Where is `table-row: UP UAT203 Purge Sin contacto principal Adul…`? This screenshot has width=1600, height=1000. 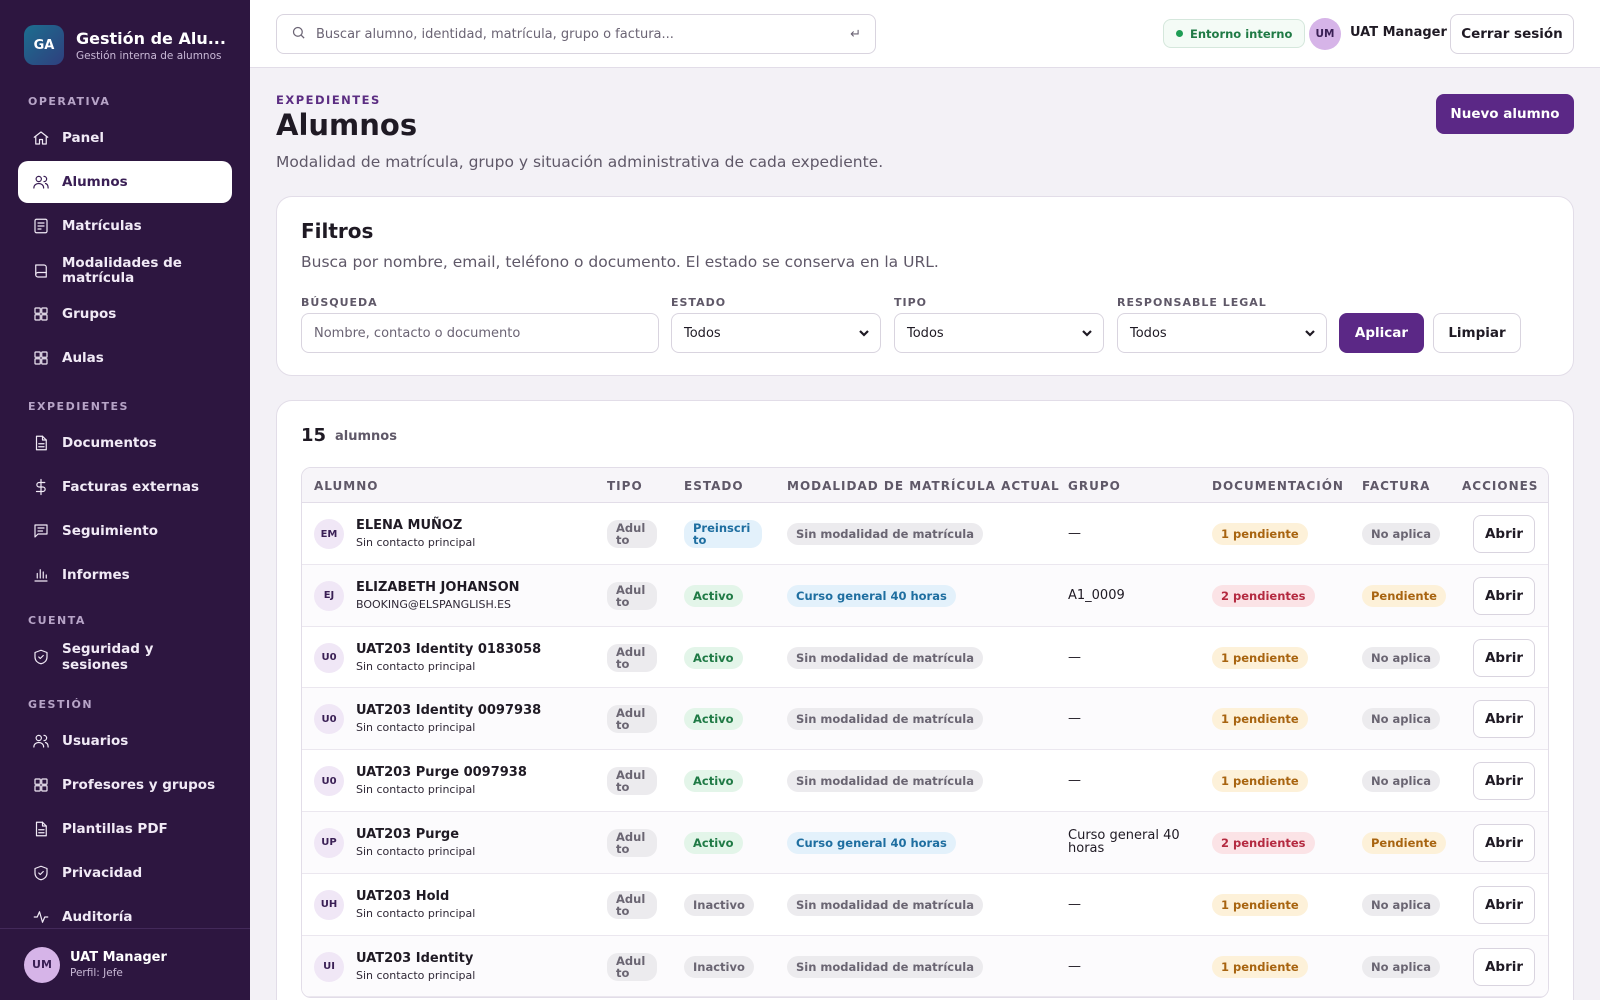 table-row: UP UAT203 Purge Sin contacto principal Adul… is located at coordinates (925, 842).